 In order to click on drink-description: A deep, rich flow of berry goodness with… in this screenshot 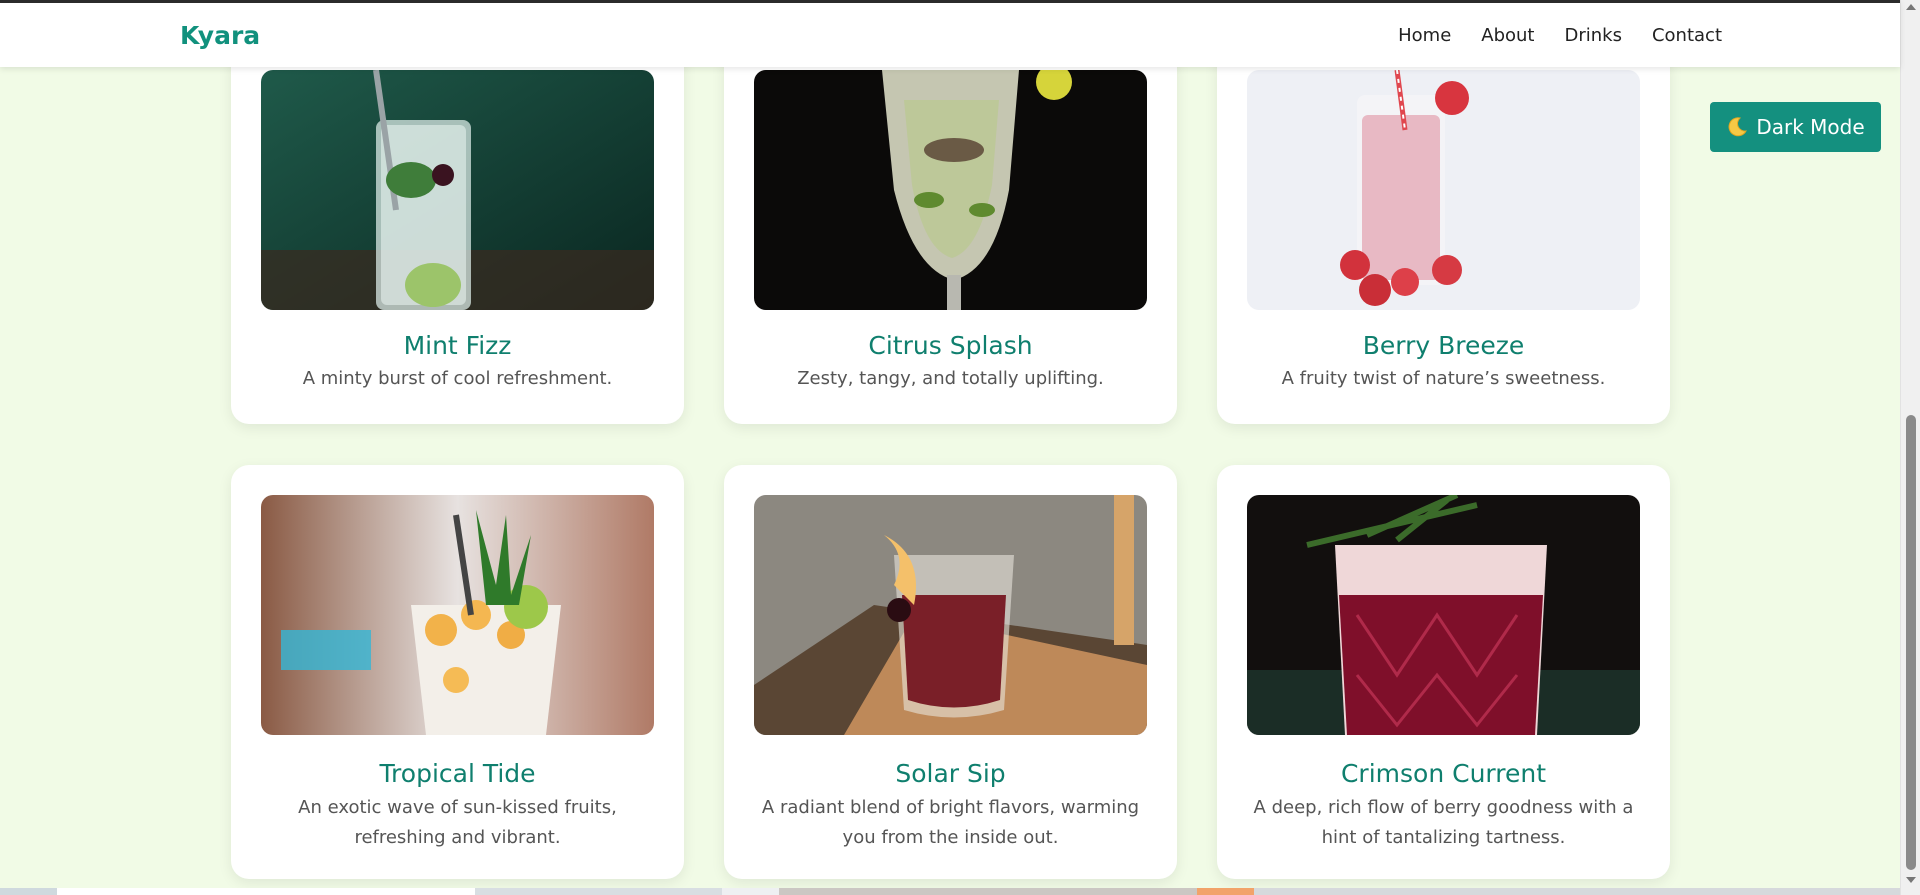, I will do `click(1443, 822)`.